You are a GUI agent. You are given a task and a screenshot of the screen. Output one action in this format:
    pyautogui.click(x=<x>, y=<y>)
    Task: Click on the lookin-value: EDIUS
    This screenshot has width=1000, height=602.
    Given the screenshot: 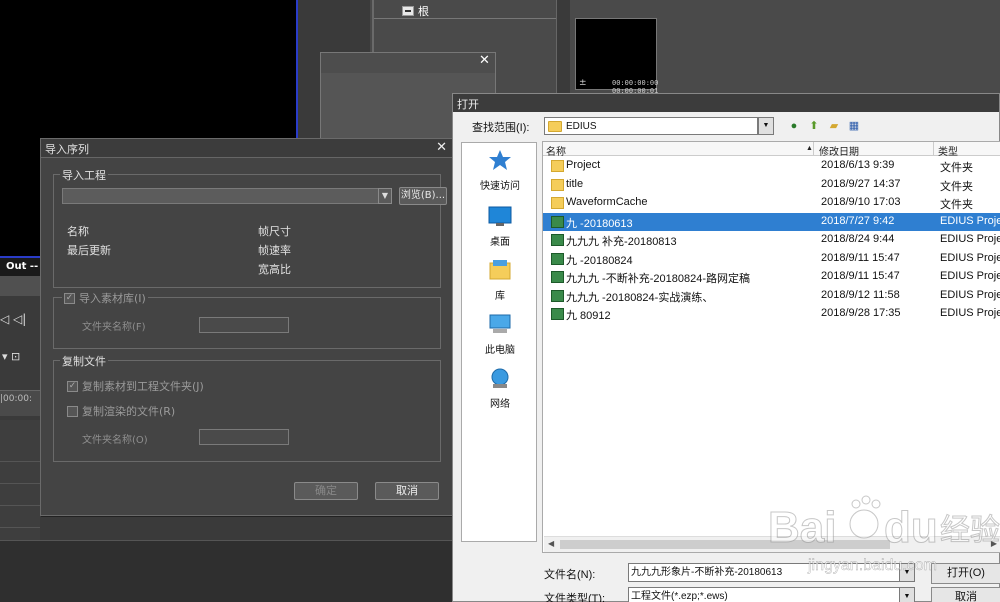 What is the action you would take?
    pyautogui.click(x=581, y=126)
    